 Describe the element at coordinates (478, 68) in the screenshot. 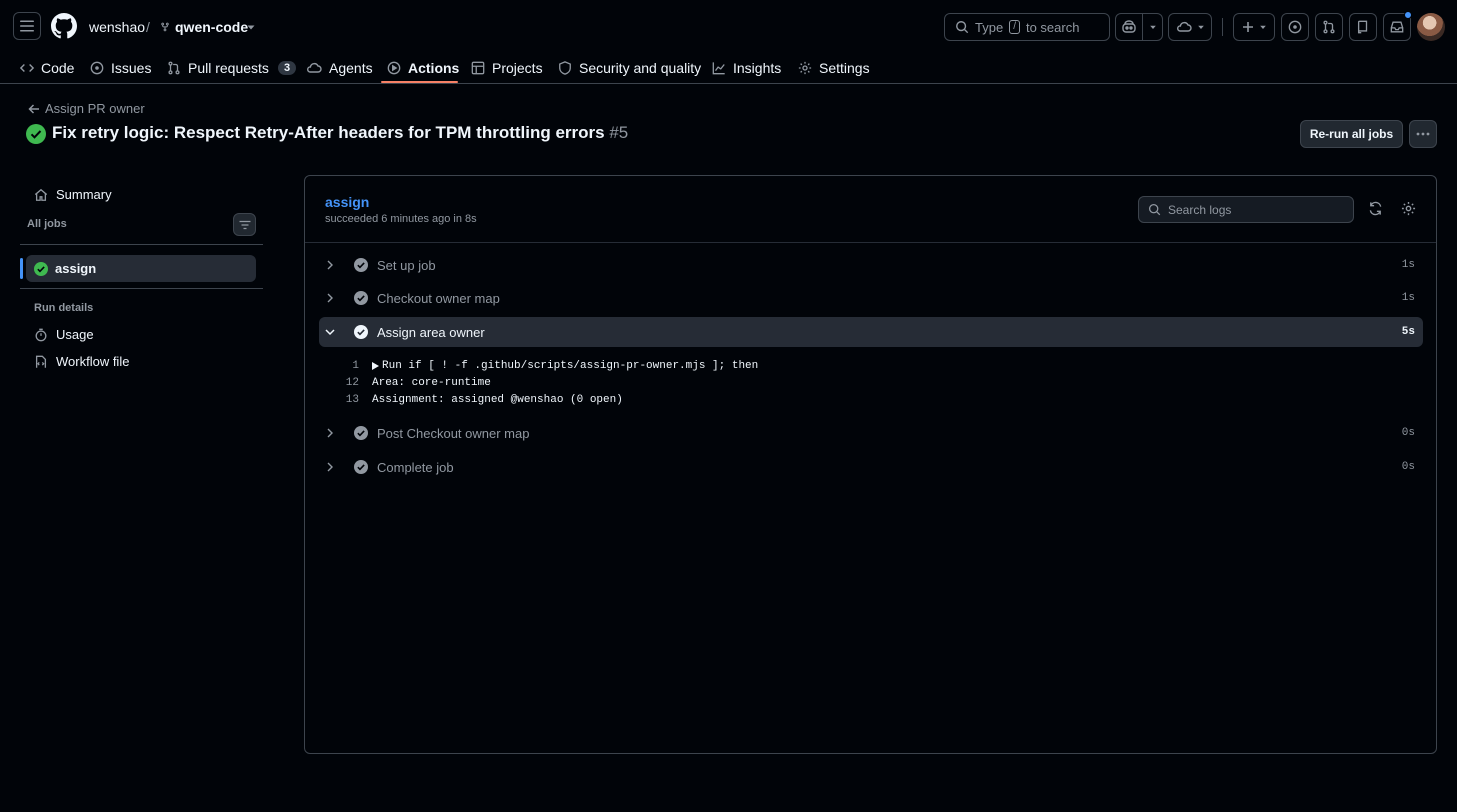

I see `table-icon` at that location.